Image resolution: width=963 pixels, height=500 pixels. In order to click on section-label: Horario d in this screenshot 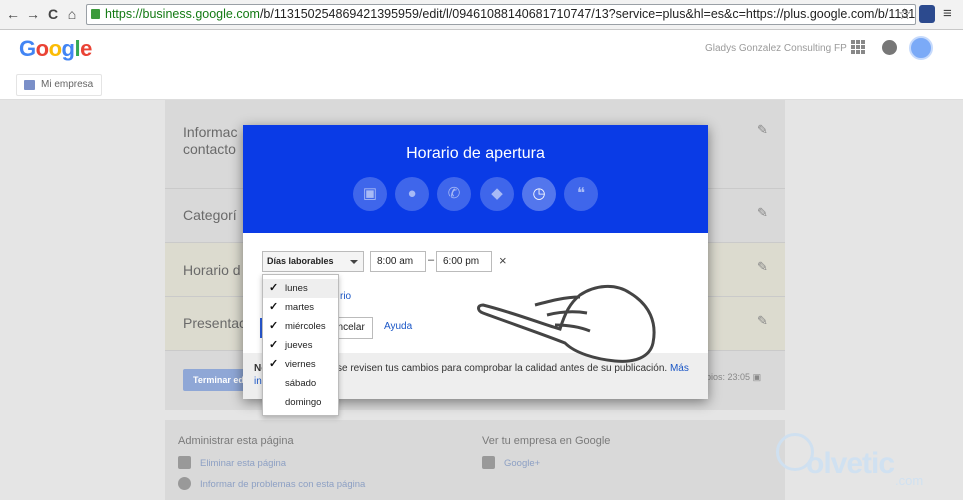, I will do `click(212, 270)`.